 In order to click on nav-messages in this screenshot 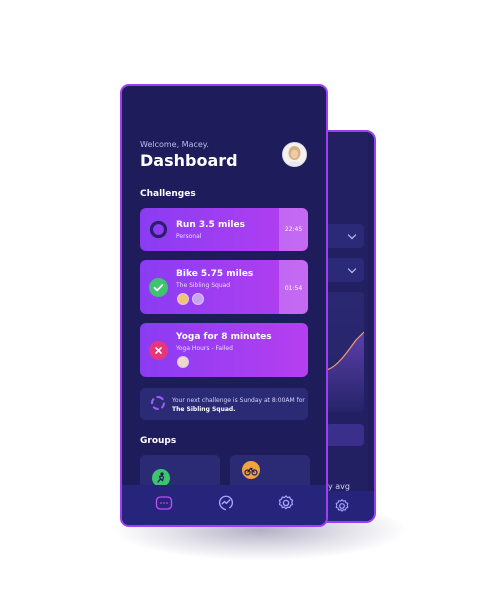, I will do `click(164, 503)`.